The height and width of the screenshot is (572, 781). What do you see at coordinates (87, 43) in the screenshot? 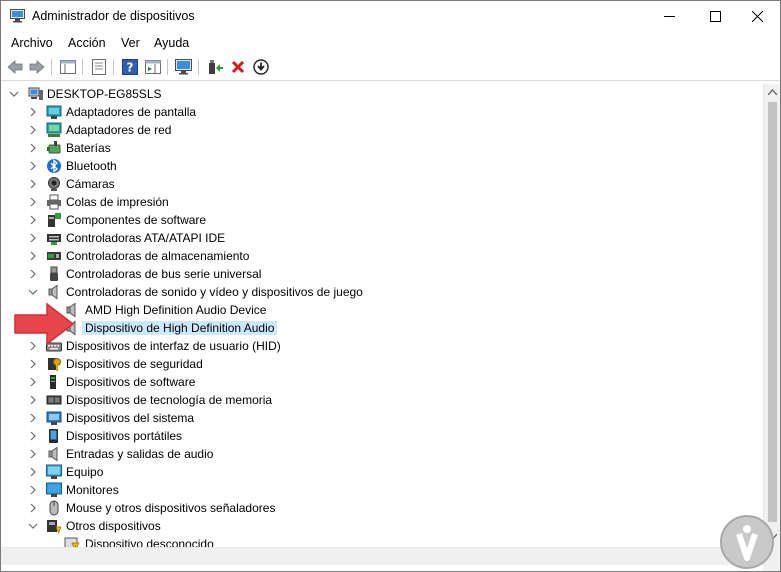
I see `menu-accion: Acción` at bounding box center [87, 43].